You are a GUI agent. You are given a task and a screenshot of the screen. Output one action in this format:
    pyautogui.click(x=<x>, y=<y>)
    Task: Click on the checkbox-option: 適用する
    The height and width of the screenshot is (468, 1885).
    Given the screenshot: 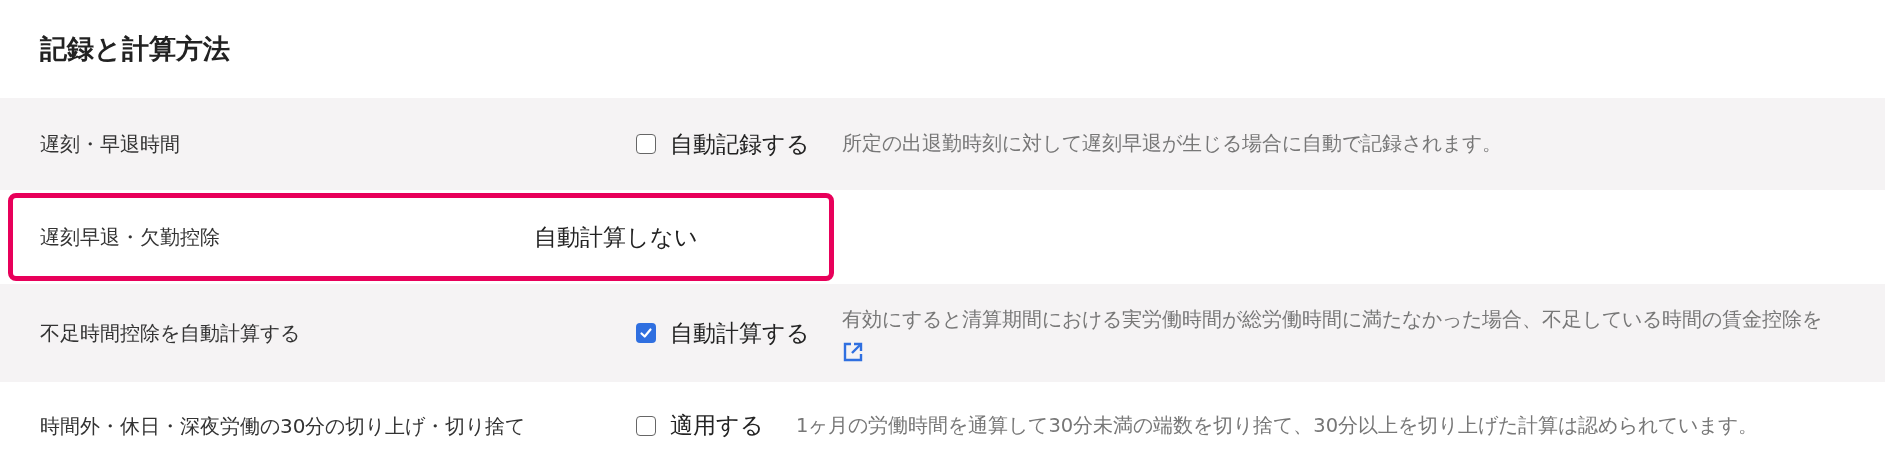 What is the action you would take?
    pyautogui.click(x=700, y=425)
    